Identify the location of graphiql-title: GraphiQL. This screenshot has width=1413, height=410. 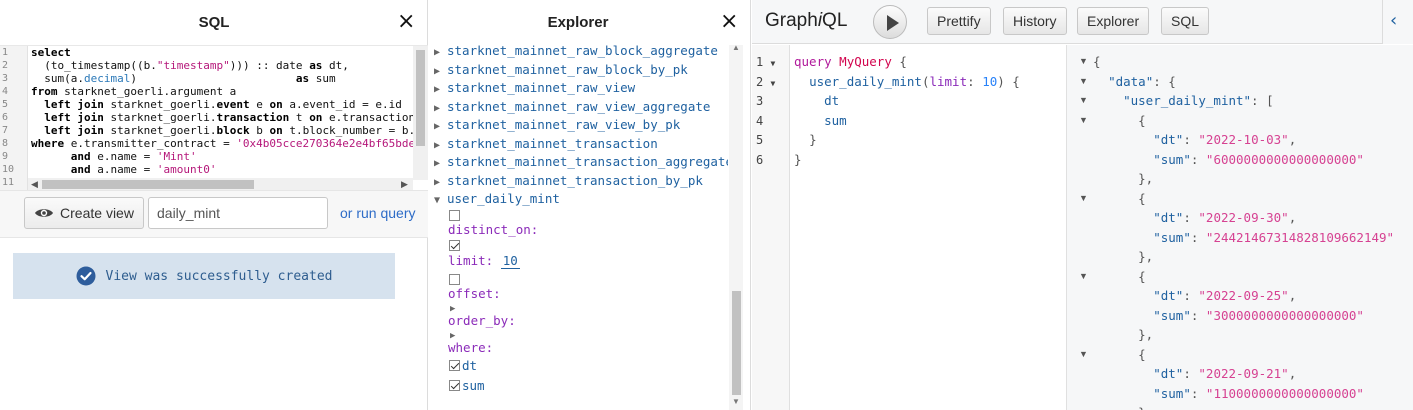
(806, 21).